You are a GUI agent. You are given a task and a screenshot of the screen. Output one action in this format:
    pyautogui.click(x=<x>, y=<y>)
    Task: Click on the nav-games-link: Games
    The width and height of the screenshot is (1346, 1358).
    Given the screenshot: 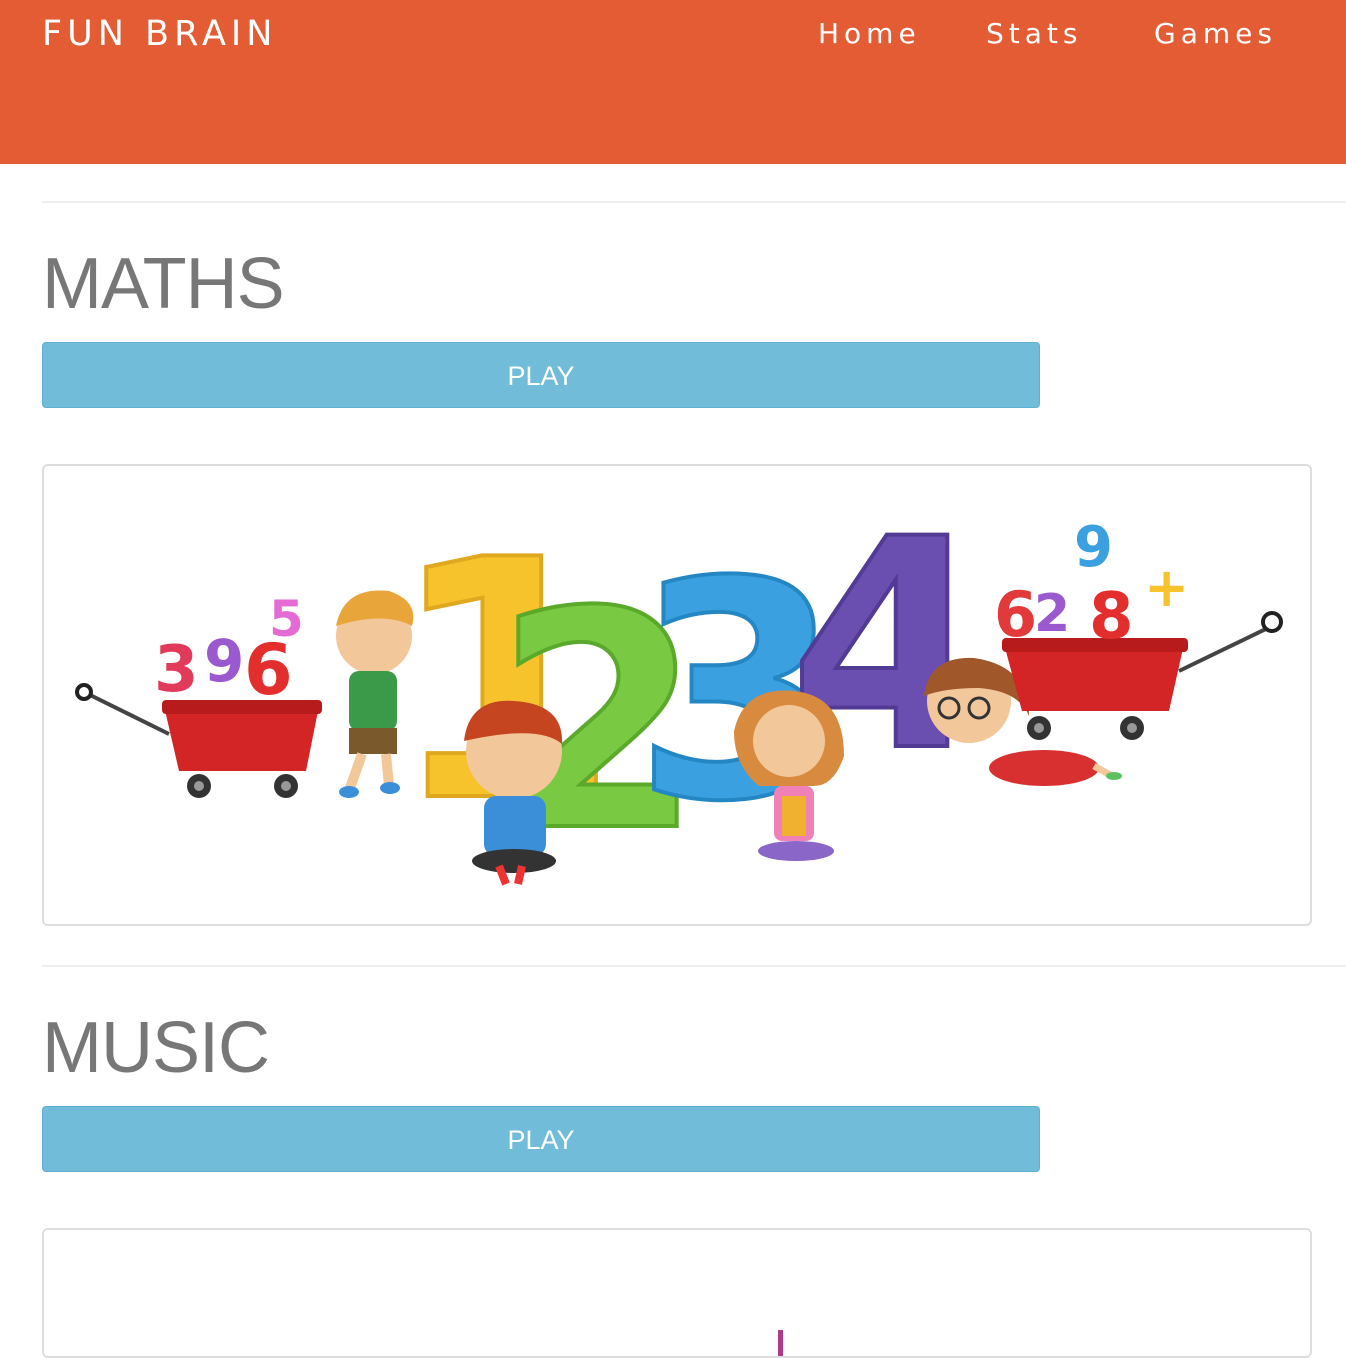 What is the action you would take?
    pyautogui.click(x=1215, y=34)
    